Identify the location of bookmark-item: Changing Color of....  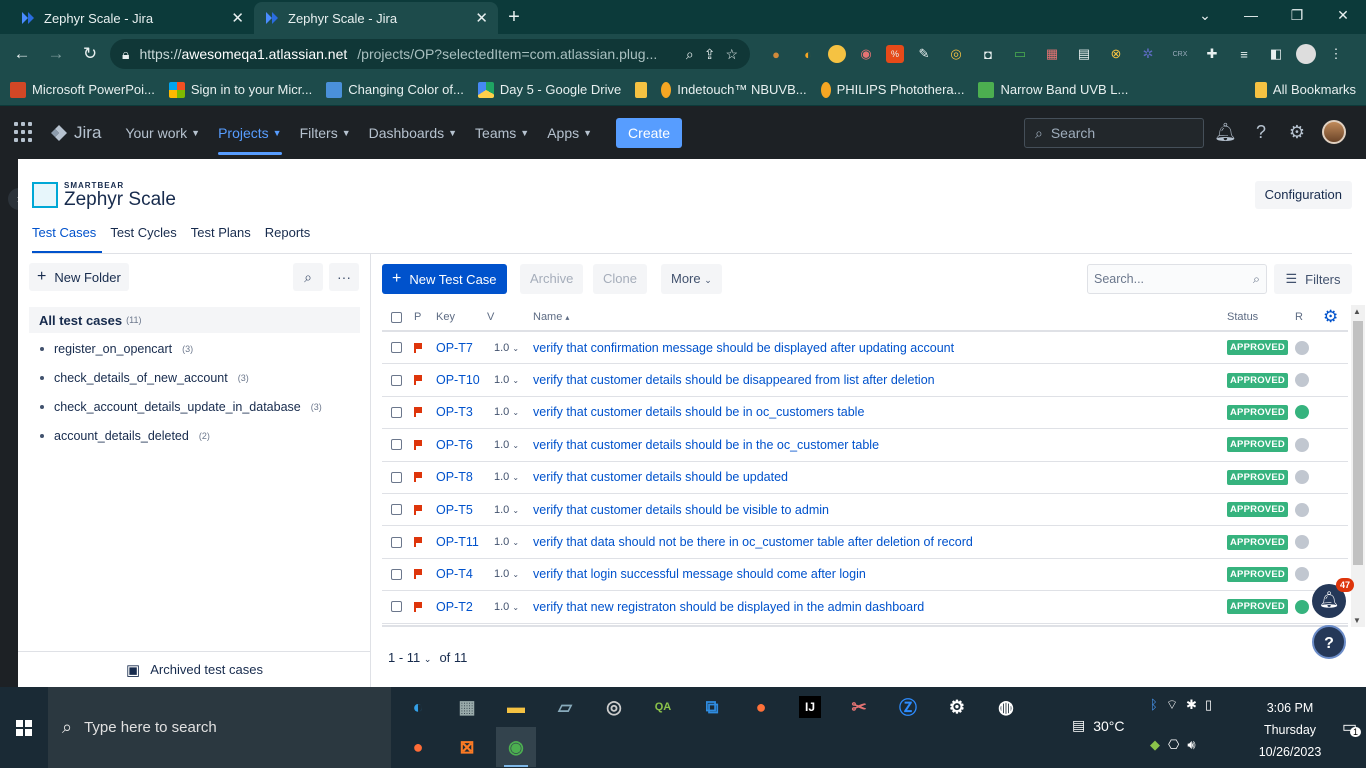
(395, 89).